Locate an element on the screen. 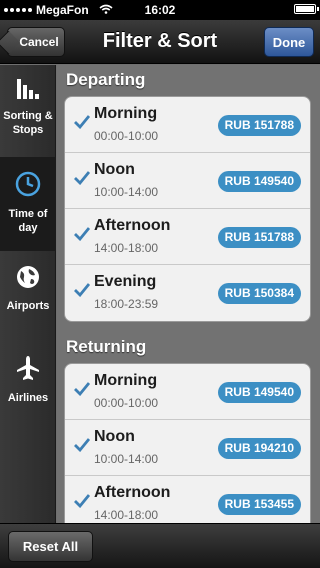  sidebar-item-airports: Airports is located at coordinates (28, 295).